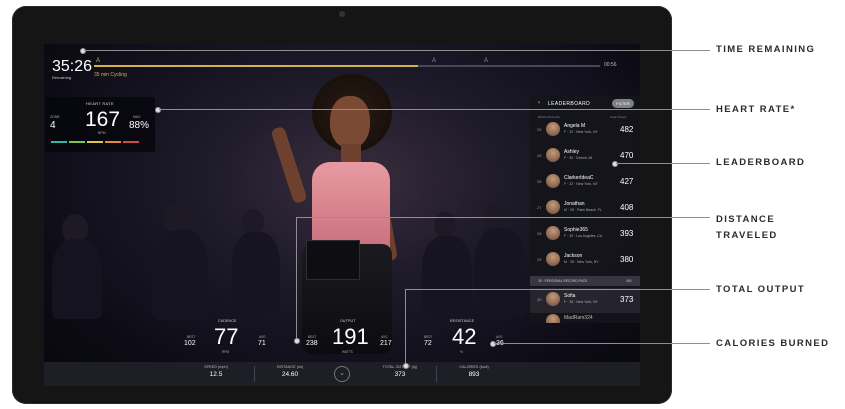 This screenshot has width=845, height=409. I want to click on distance-stat: DISTANCE (mi) 24.60, so click(290, 371).